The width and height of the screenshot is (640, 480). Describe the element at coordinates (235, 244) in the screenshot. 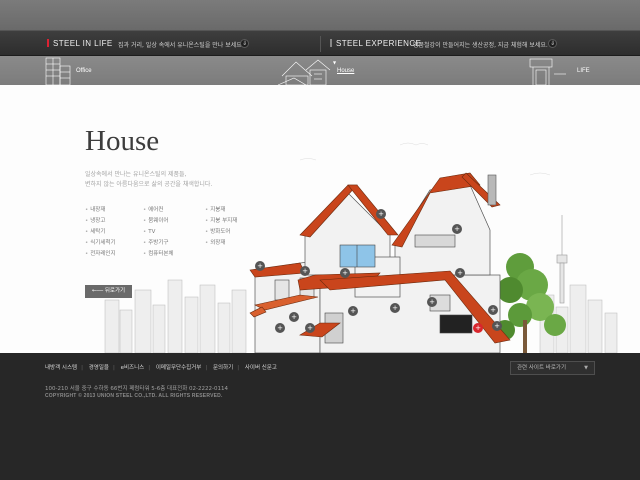

I see `product-item: 외장재` at that location.